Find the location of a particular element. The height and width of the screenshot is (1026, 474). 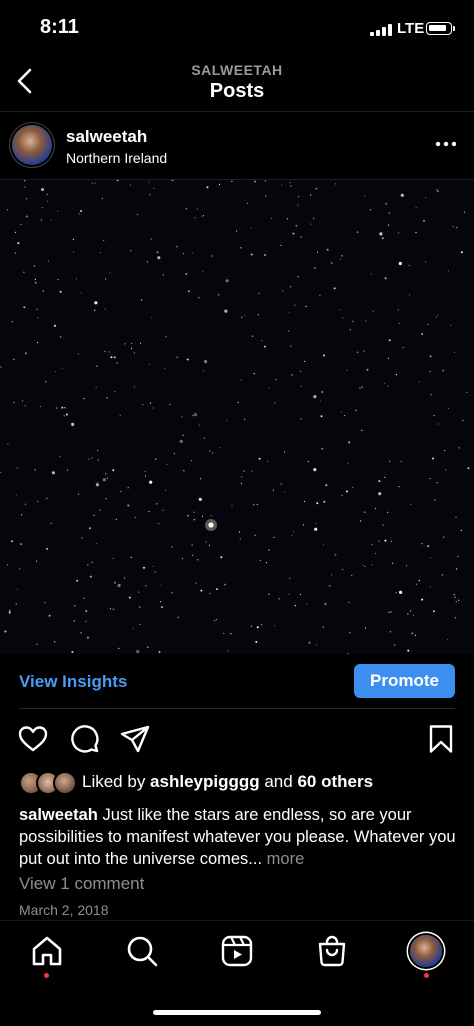

post-location: Northern Ireland is located at coordinates (116, 158).